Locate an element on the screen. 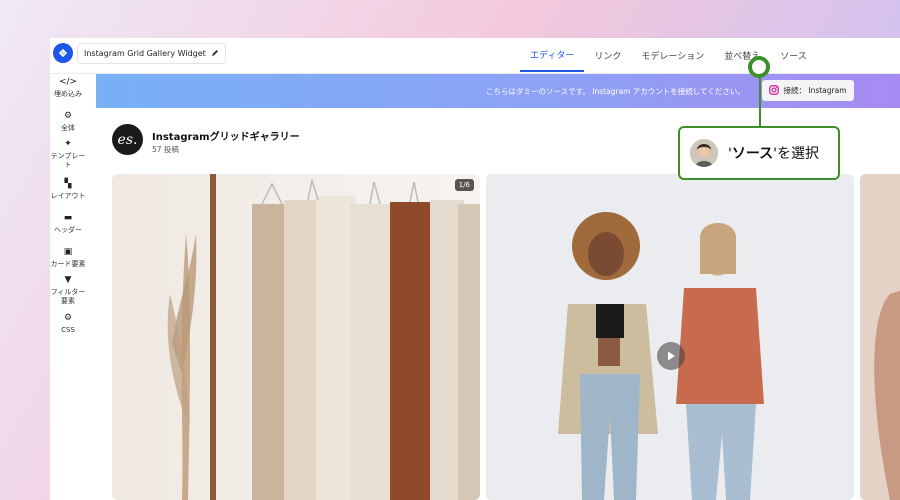 This screenshot has width=900, height=500. layout-icon: ▚ is located at coordinates (68, 184).